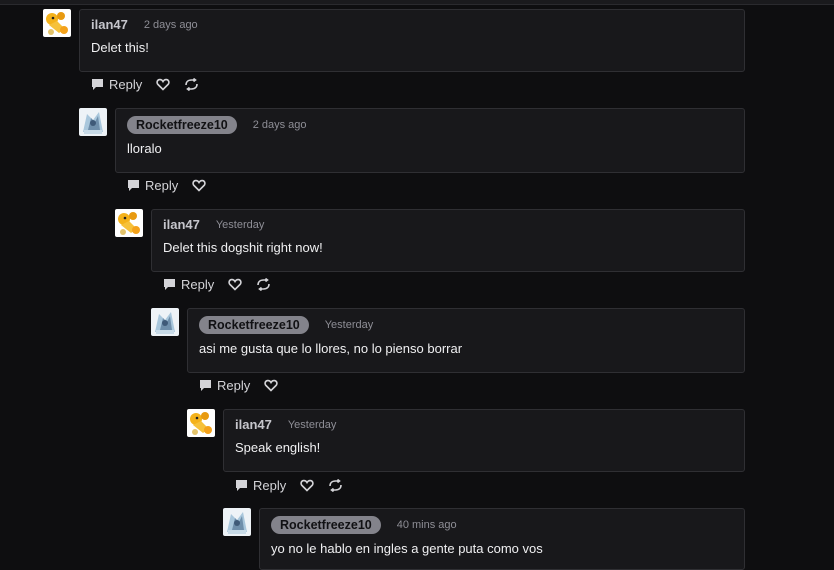 The height and width of the screenshot is (570, 834). Describe the element at coordinates (417, 2) in the screenshot. I see `top-divider` at that location.